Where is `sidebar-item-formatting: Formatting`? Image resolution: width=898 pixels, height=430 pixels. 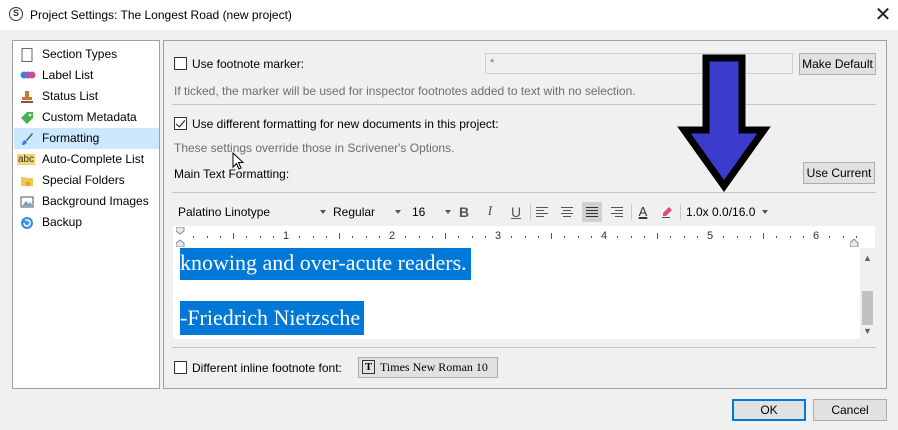 sidebar-item-formatting: Formatting is located at coordinates (86, 138).